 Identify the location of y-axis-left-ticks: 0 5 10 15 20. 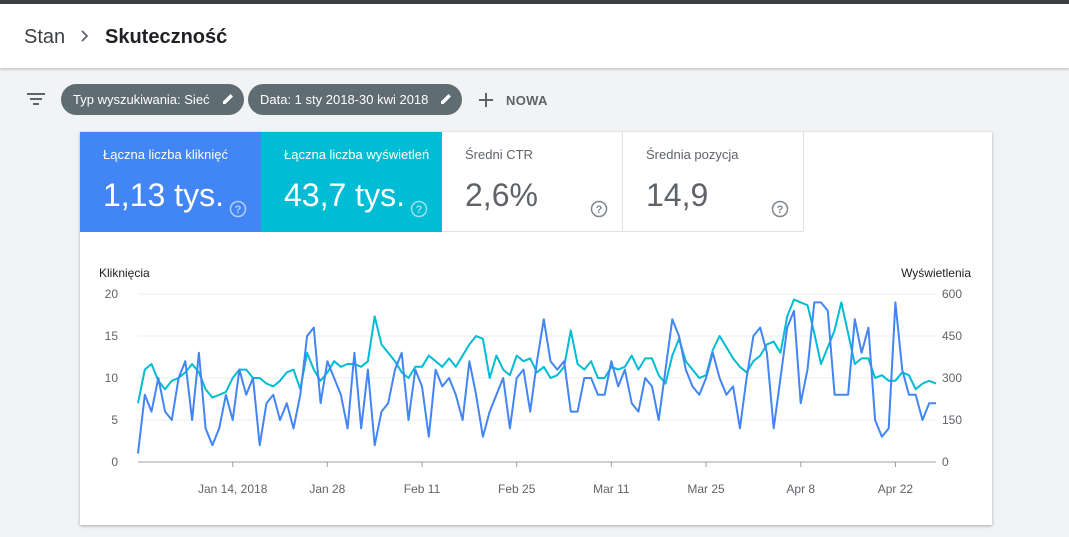
(112, 378).